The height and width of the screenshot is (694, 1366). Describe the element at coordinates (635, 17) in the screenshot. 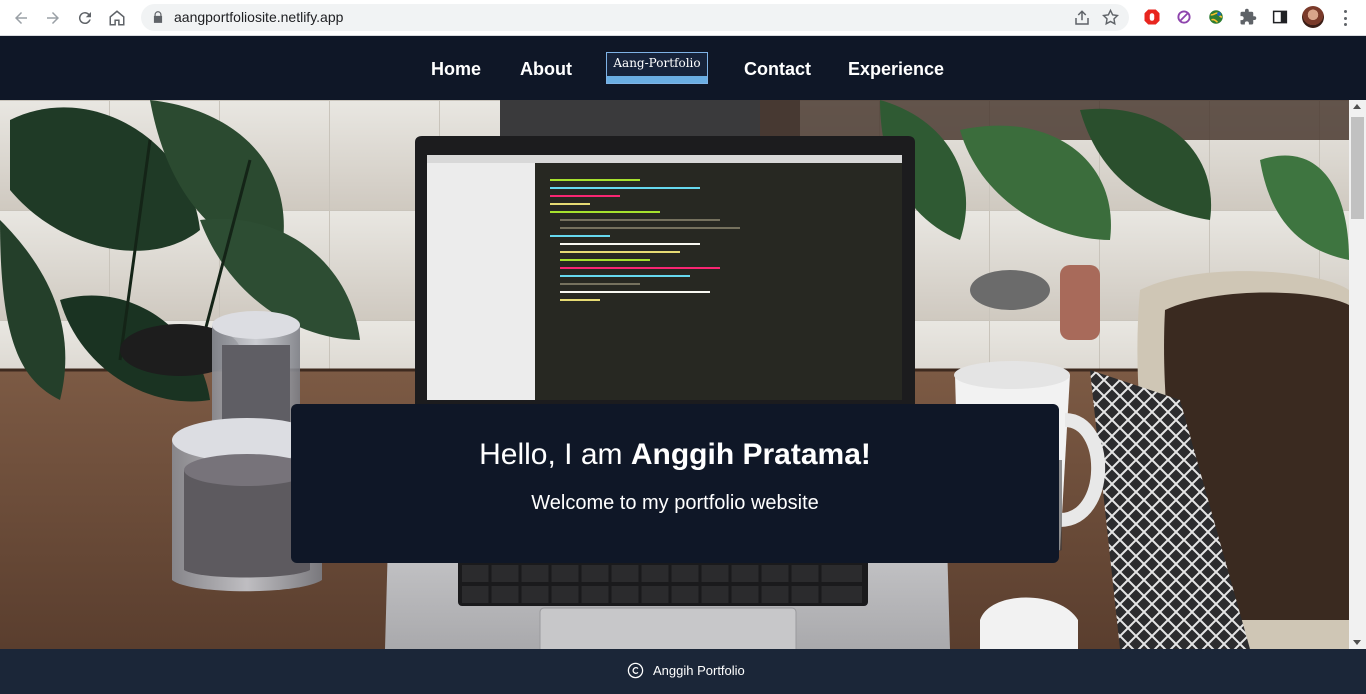

I see `address-bar: aangportfoliosite.netlify.app` at that location.